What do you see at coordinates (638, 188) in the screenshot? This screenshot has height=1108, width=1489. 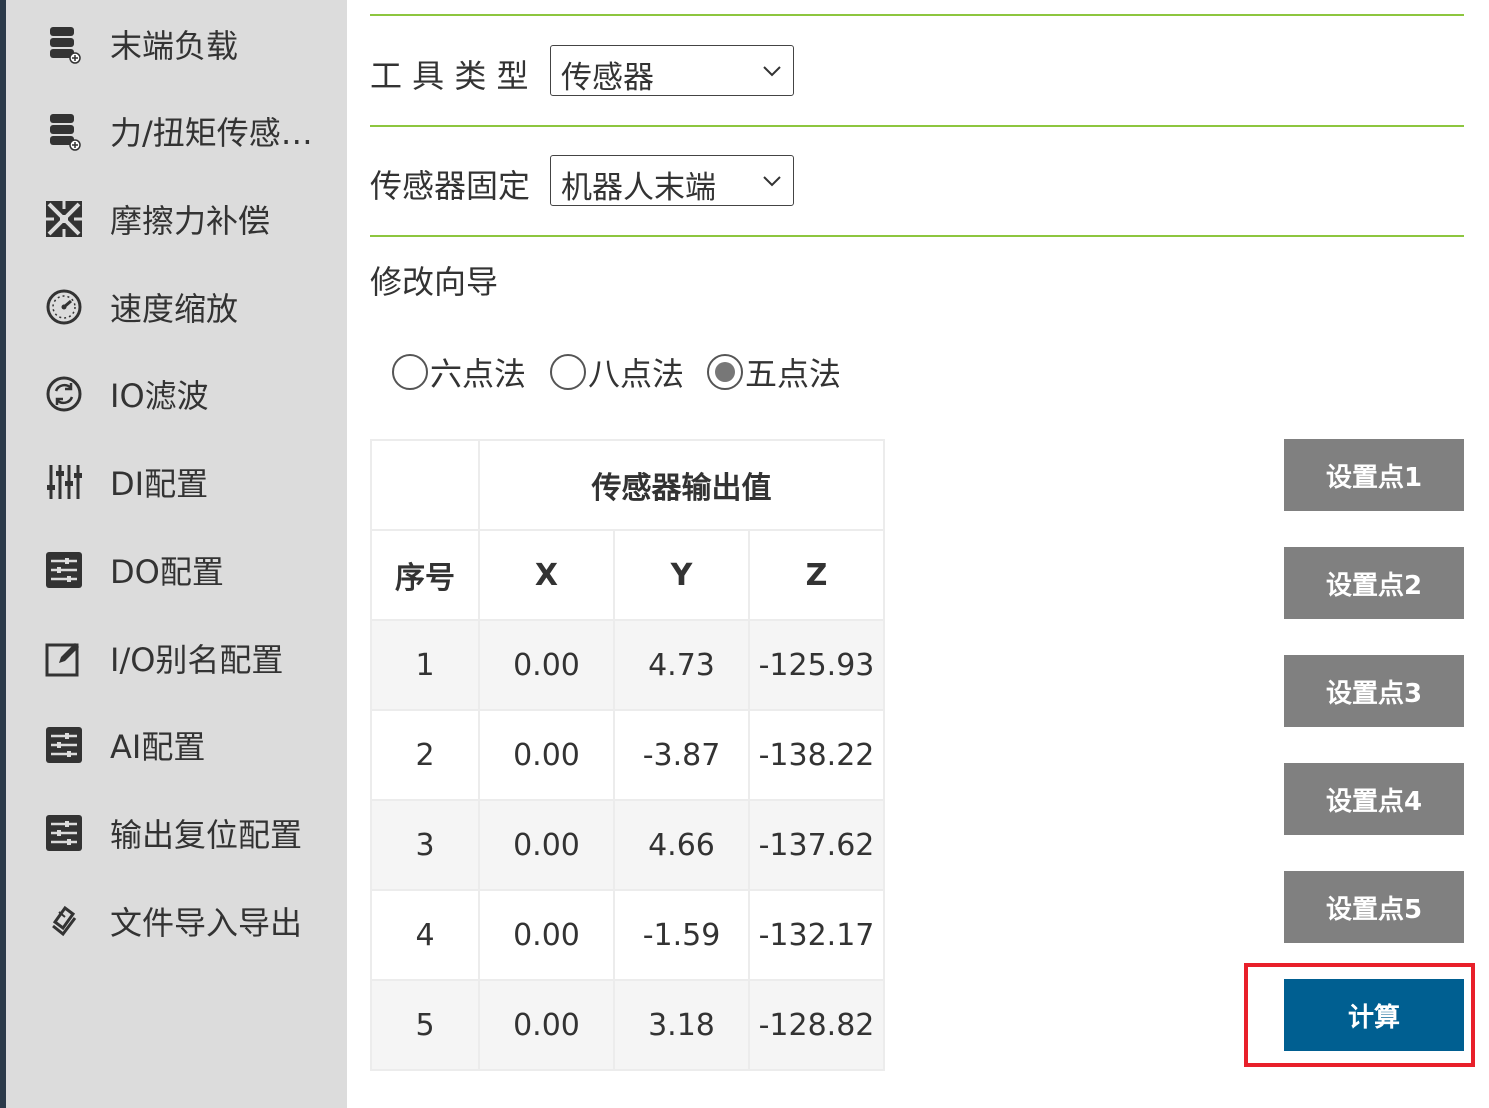 I see `sensor-mount-value: 机器人末端` at bounding box center [638, 188].